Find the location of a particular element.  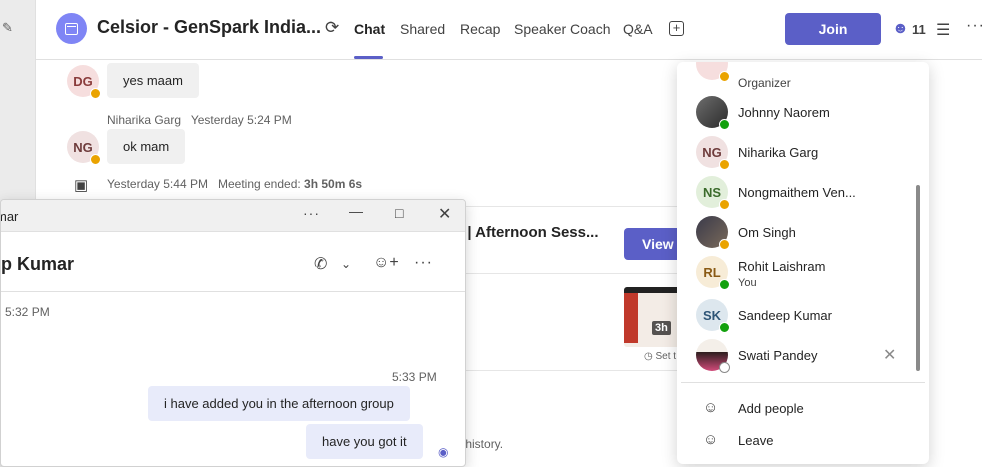

meeting-ended-time: Yesterday 5:44 PM is located at coordinates (157, 184).